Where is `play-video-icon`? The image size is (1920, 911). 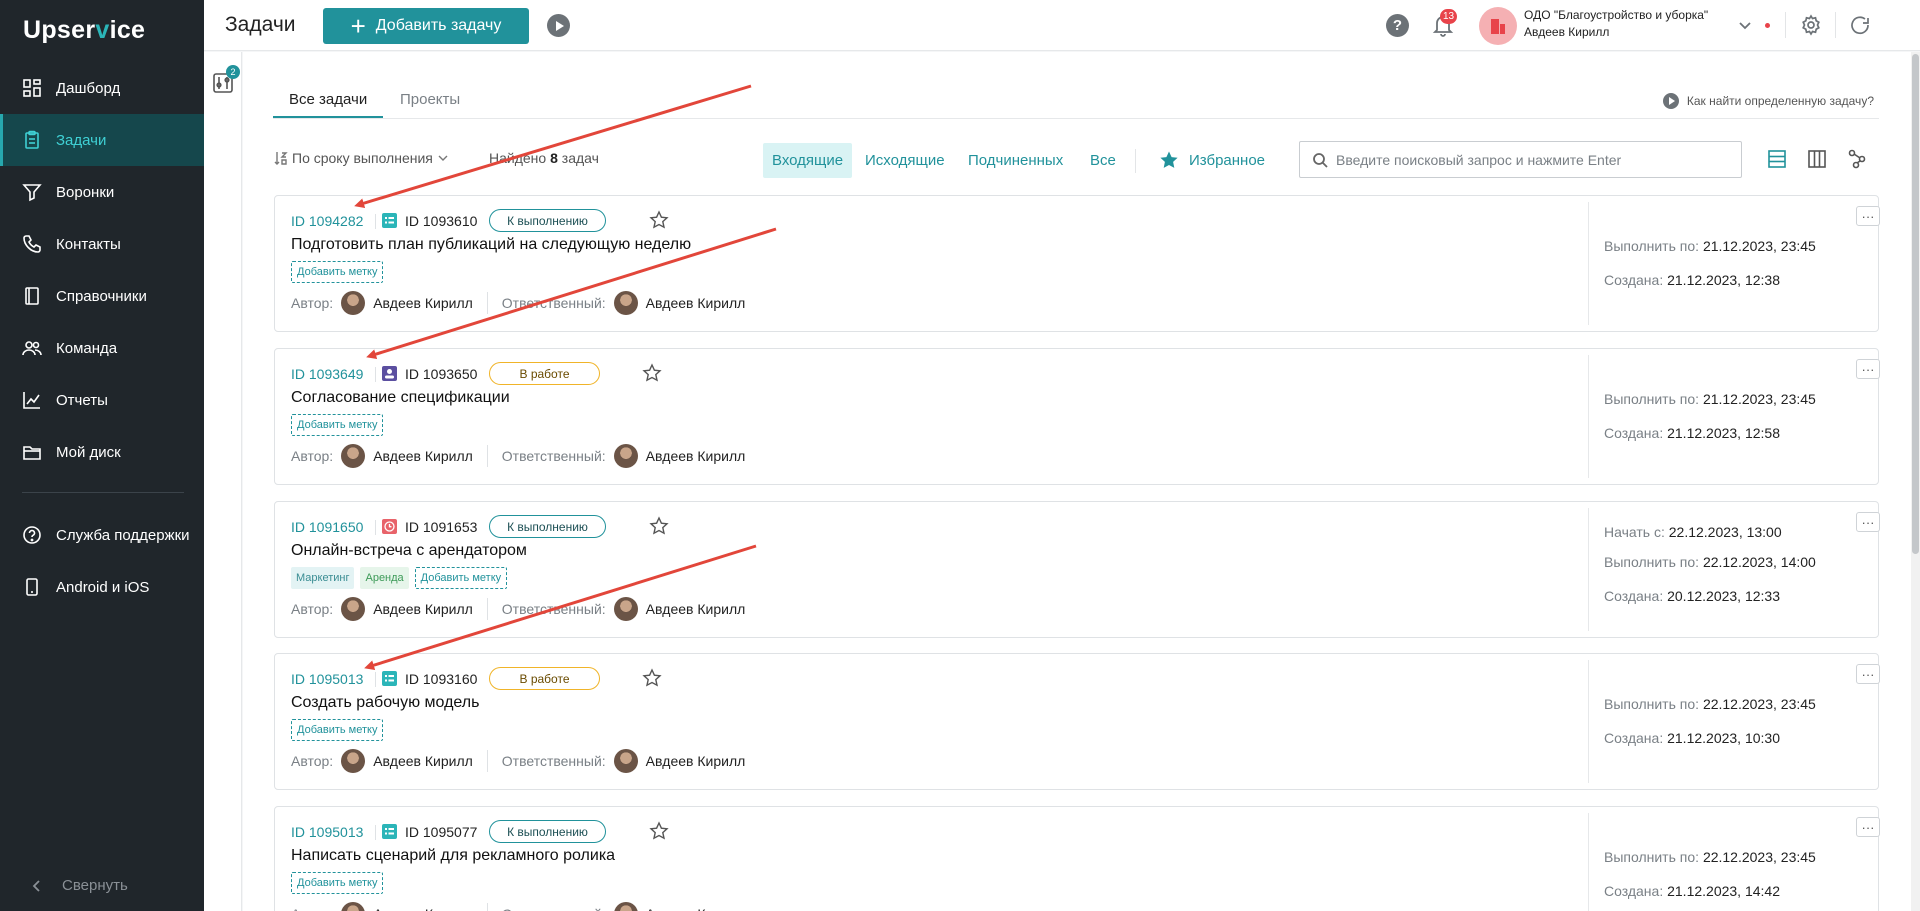 play-video-icon is located at coordinates (558, 25).